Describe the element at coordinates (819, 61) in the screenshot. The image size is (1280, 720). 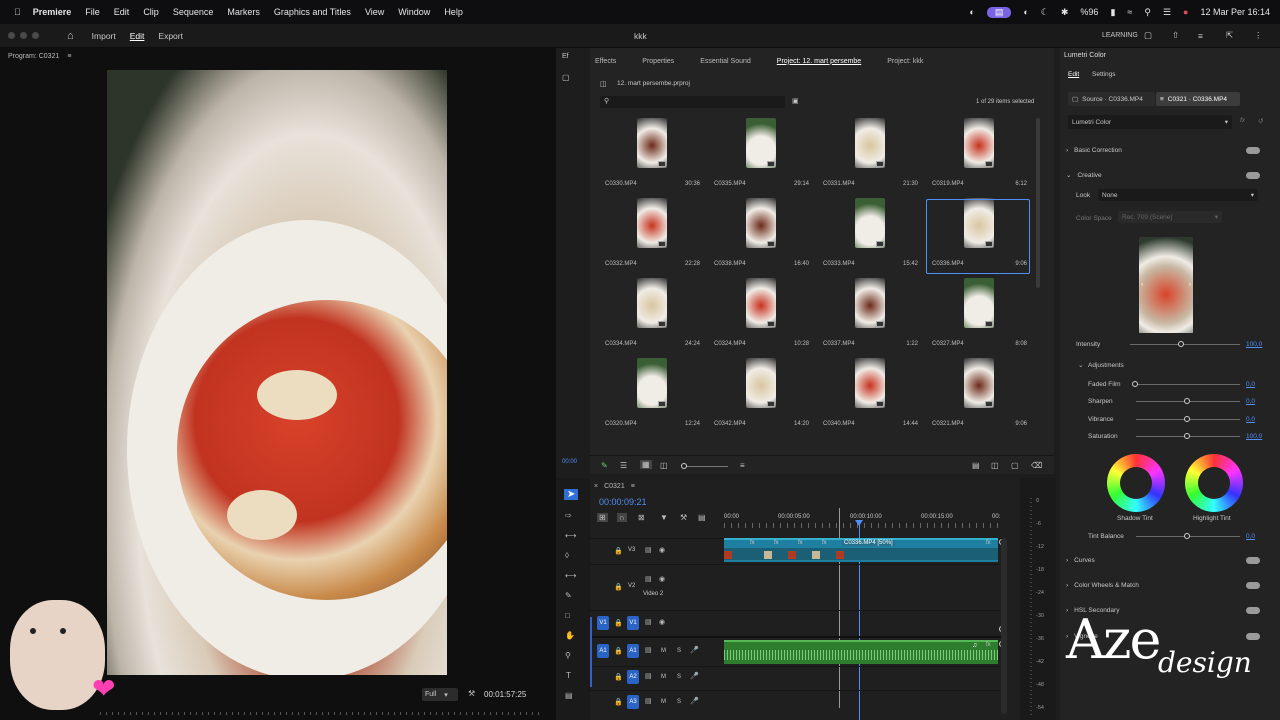
I see `tab-project-active: Project: 12. mart persembe` at that location.